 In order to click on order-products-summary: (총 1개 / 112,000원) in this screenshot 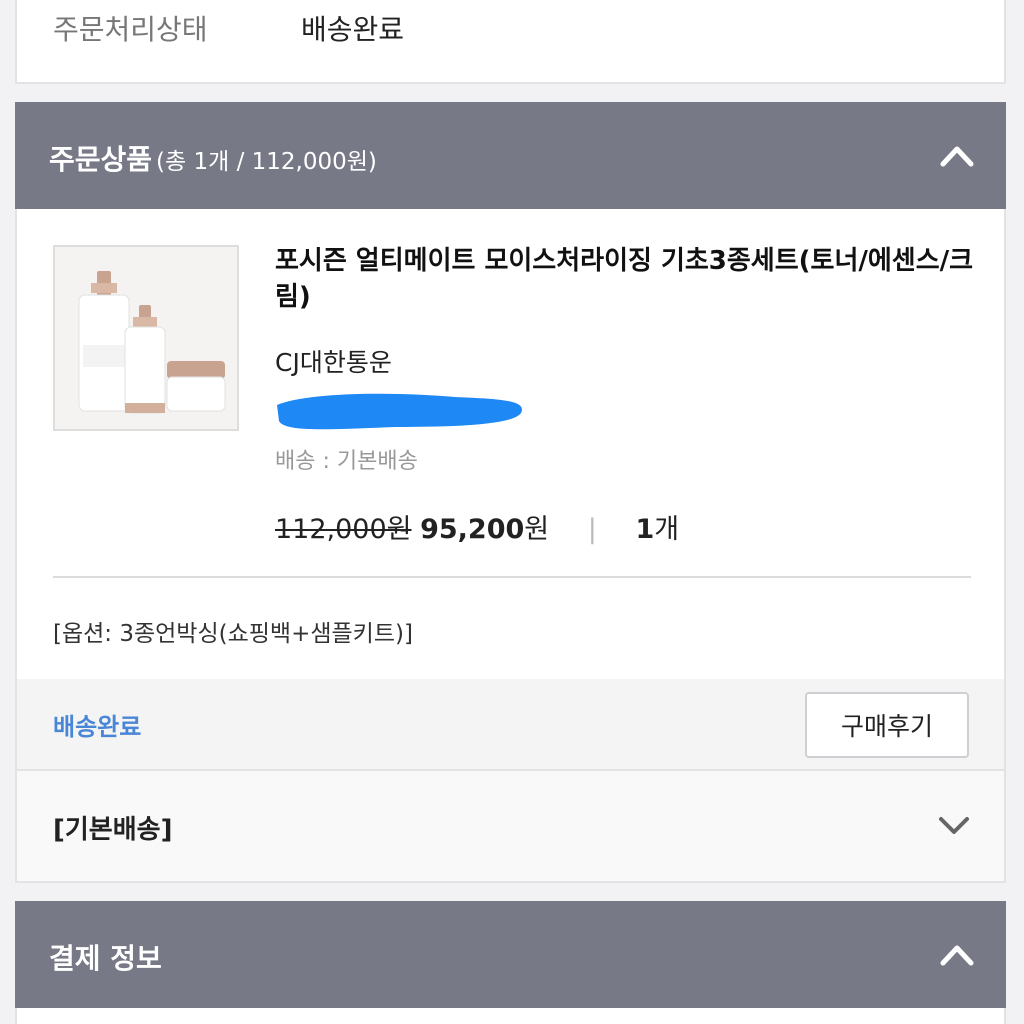, I will do `click(266, 162)`.